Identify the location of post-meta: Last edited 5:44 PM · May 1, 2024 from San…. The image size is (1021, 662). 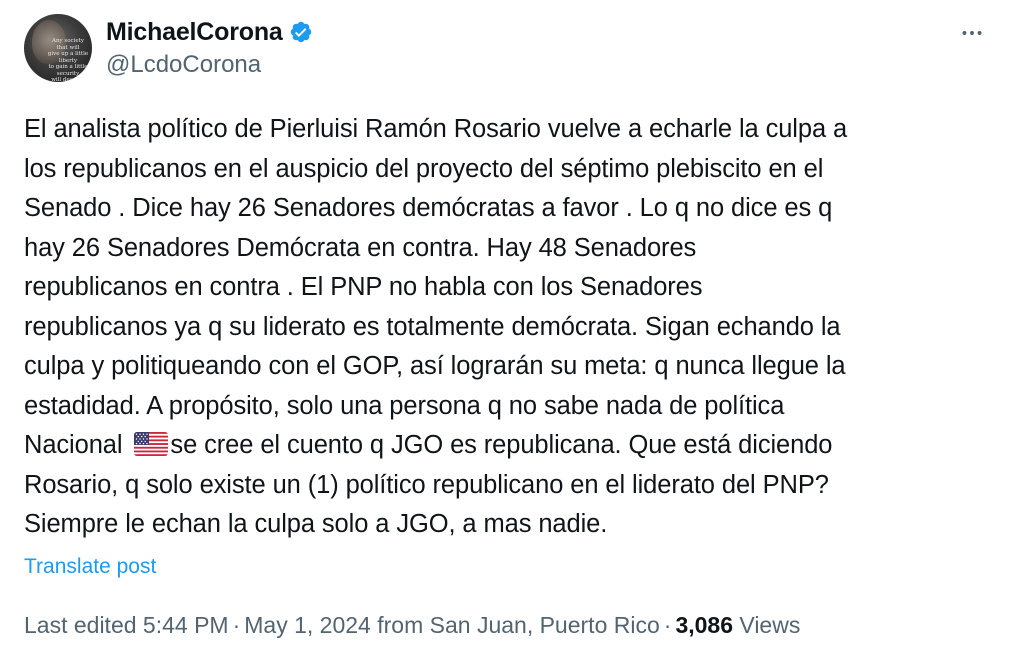
(412, 625).